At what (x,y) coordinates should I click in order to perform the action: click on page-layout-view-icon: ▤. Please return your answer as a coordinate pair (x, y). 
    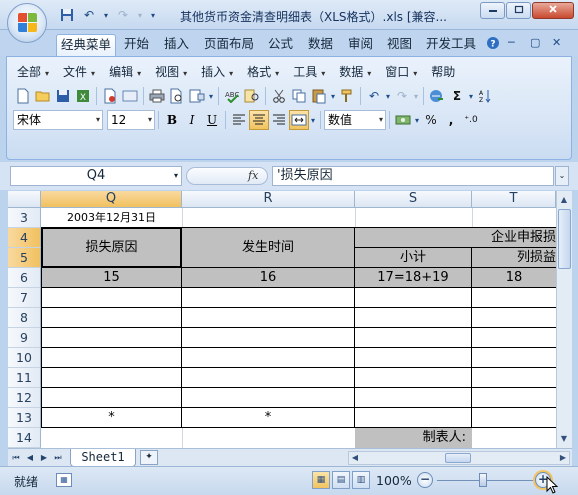
    Looking at the image, I should click on (341, 480).